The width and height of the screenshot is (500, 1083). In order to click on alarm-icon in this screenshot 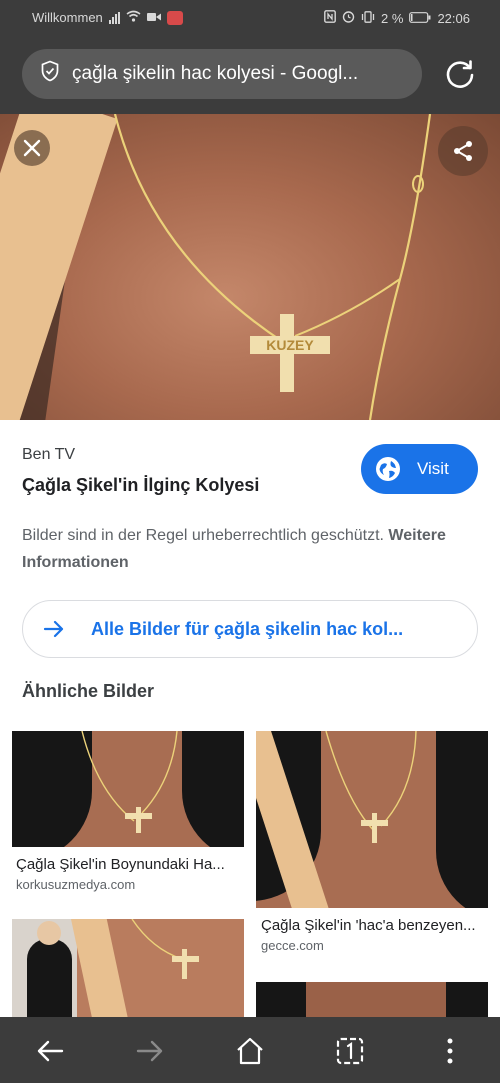, I will do `click(348, 18)`.